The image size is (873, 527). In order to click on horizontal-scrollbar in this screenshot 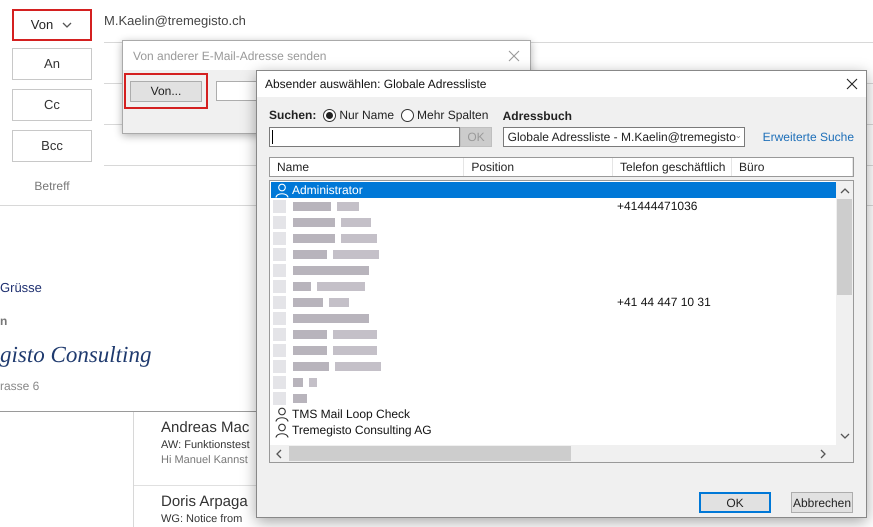, I will do `click(561, 453)`.